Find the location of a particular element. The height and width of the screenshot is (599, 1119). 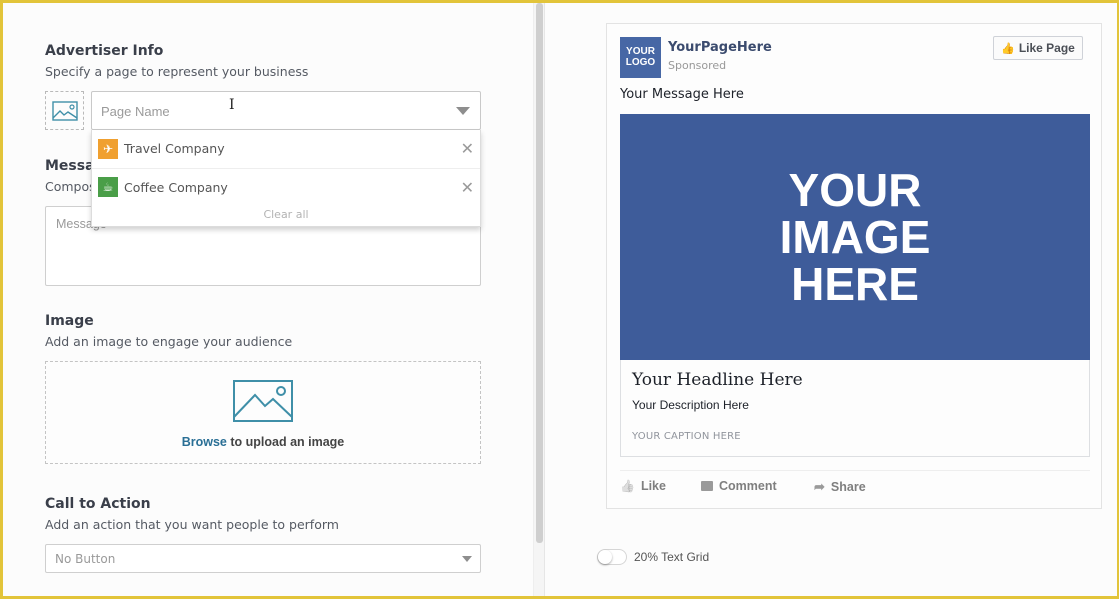

left-panel-scrollbar is located at coordinates (539, 299).